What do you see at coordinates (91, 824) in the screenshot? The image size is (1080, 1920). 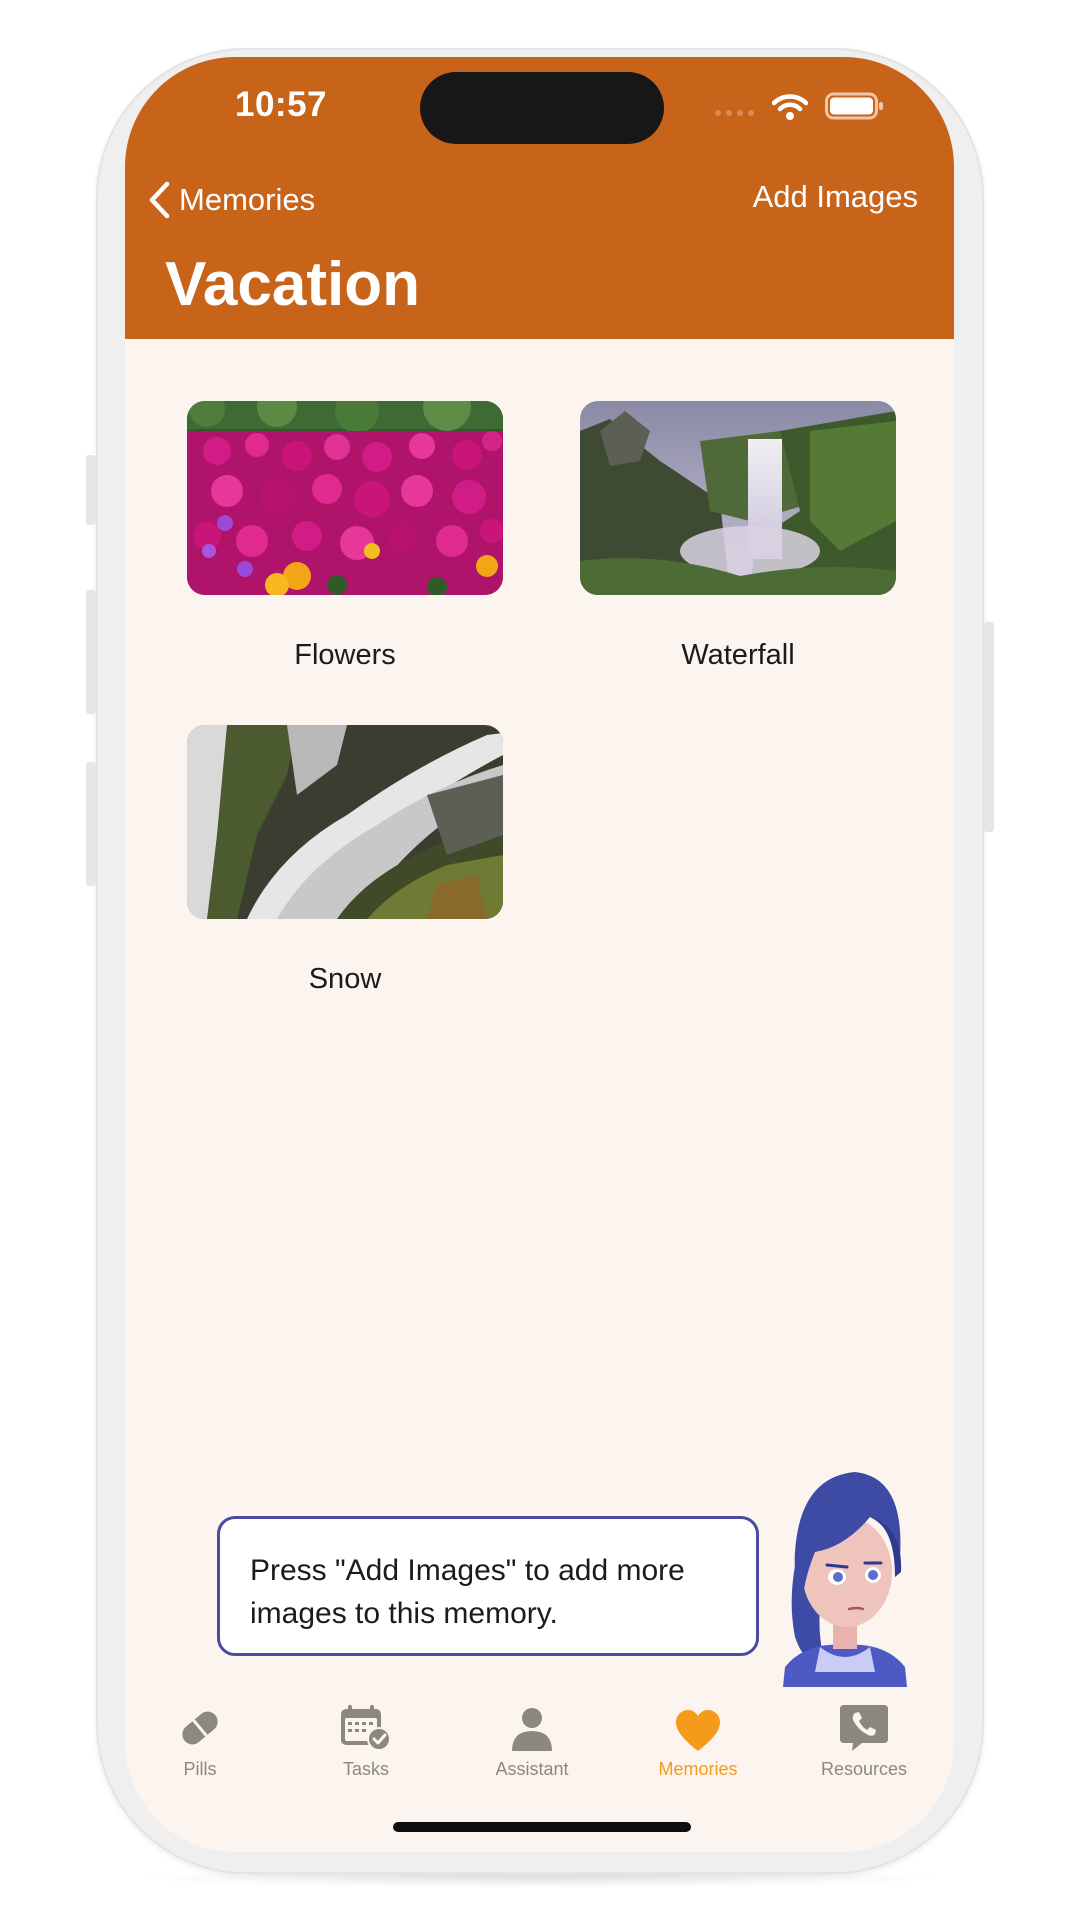 I see `volume-down-button` at bounding box center [91, 824].